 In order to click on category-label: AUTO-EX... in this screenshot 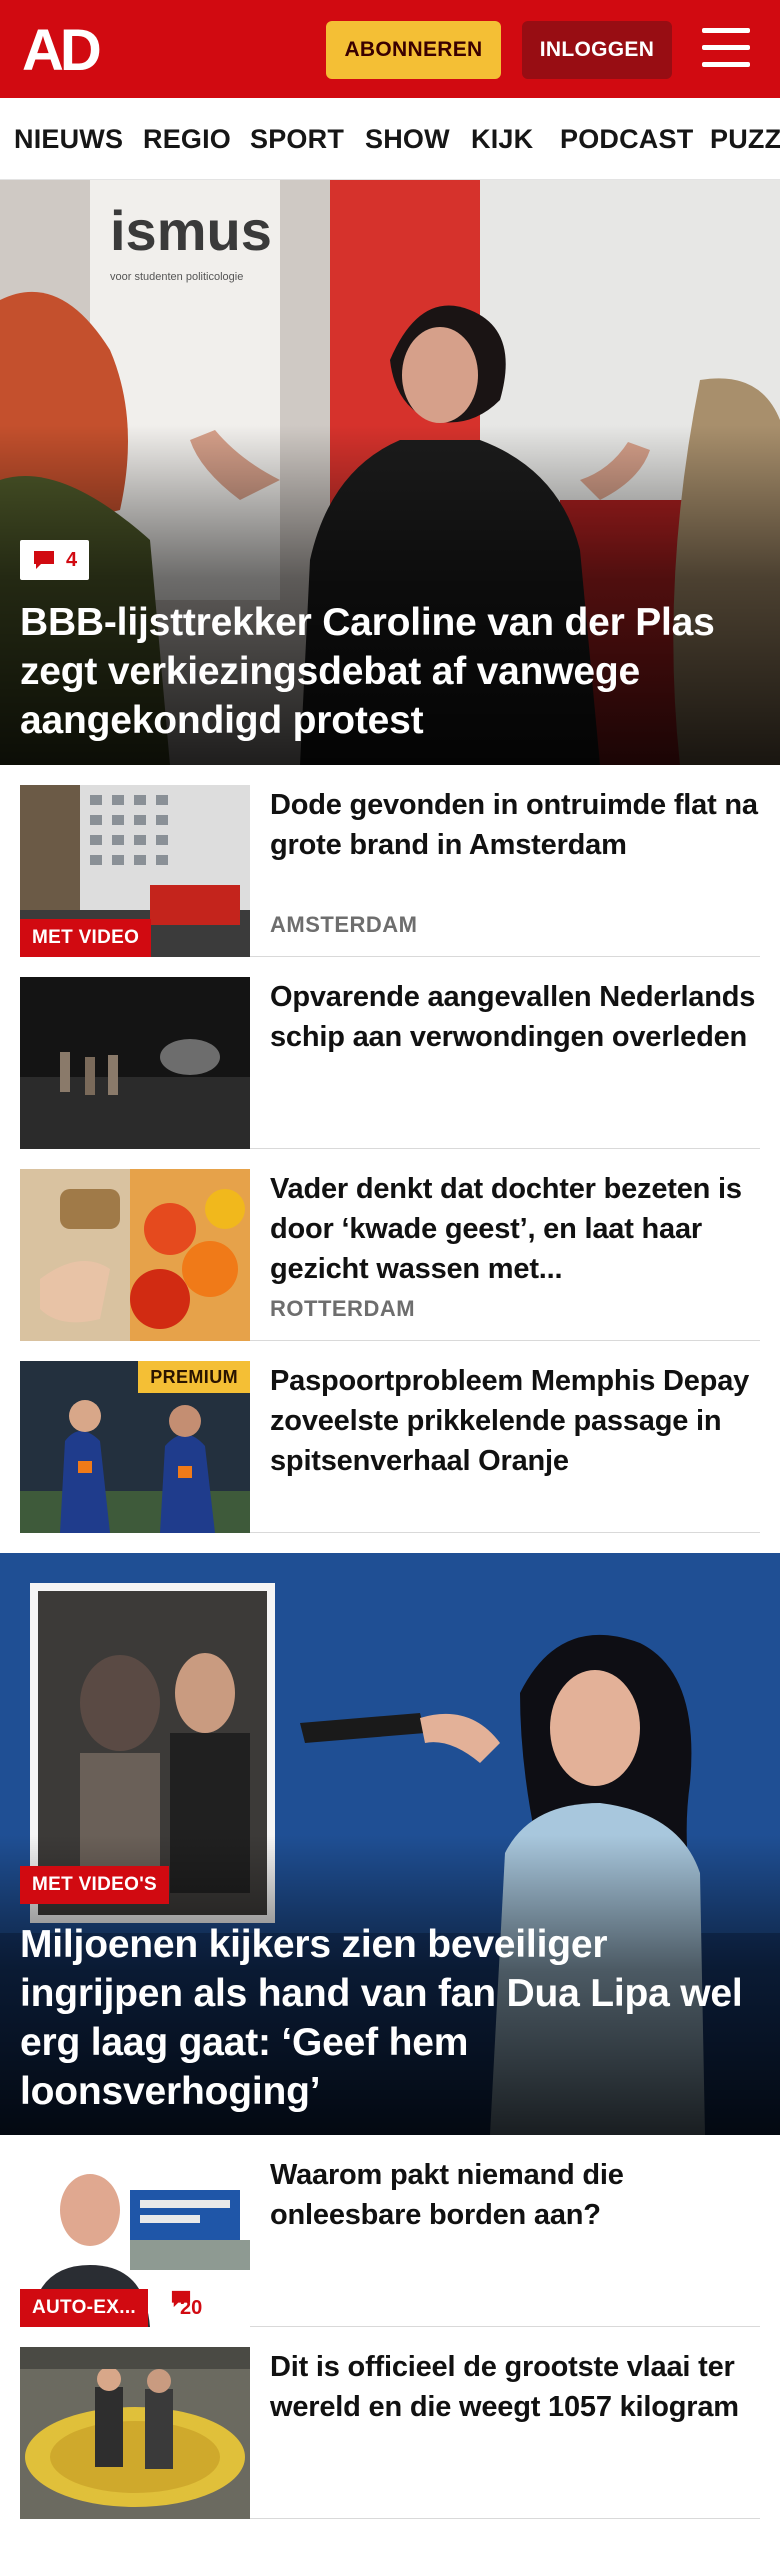, I will do `click(84, 2308)`.